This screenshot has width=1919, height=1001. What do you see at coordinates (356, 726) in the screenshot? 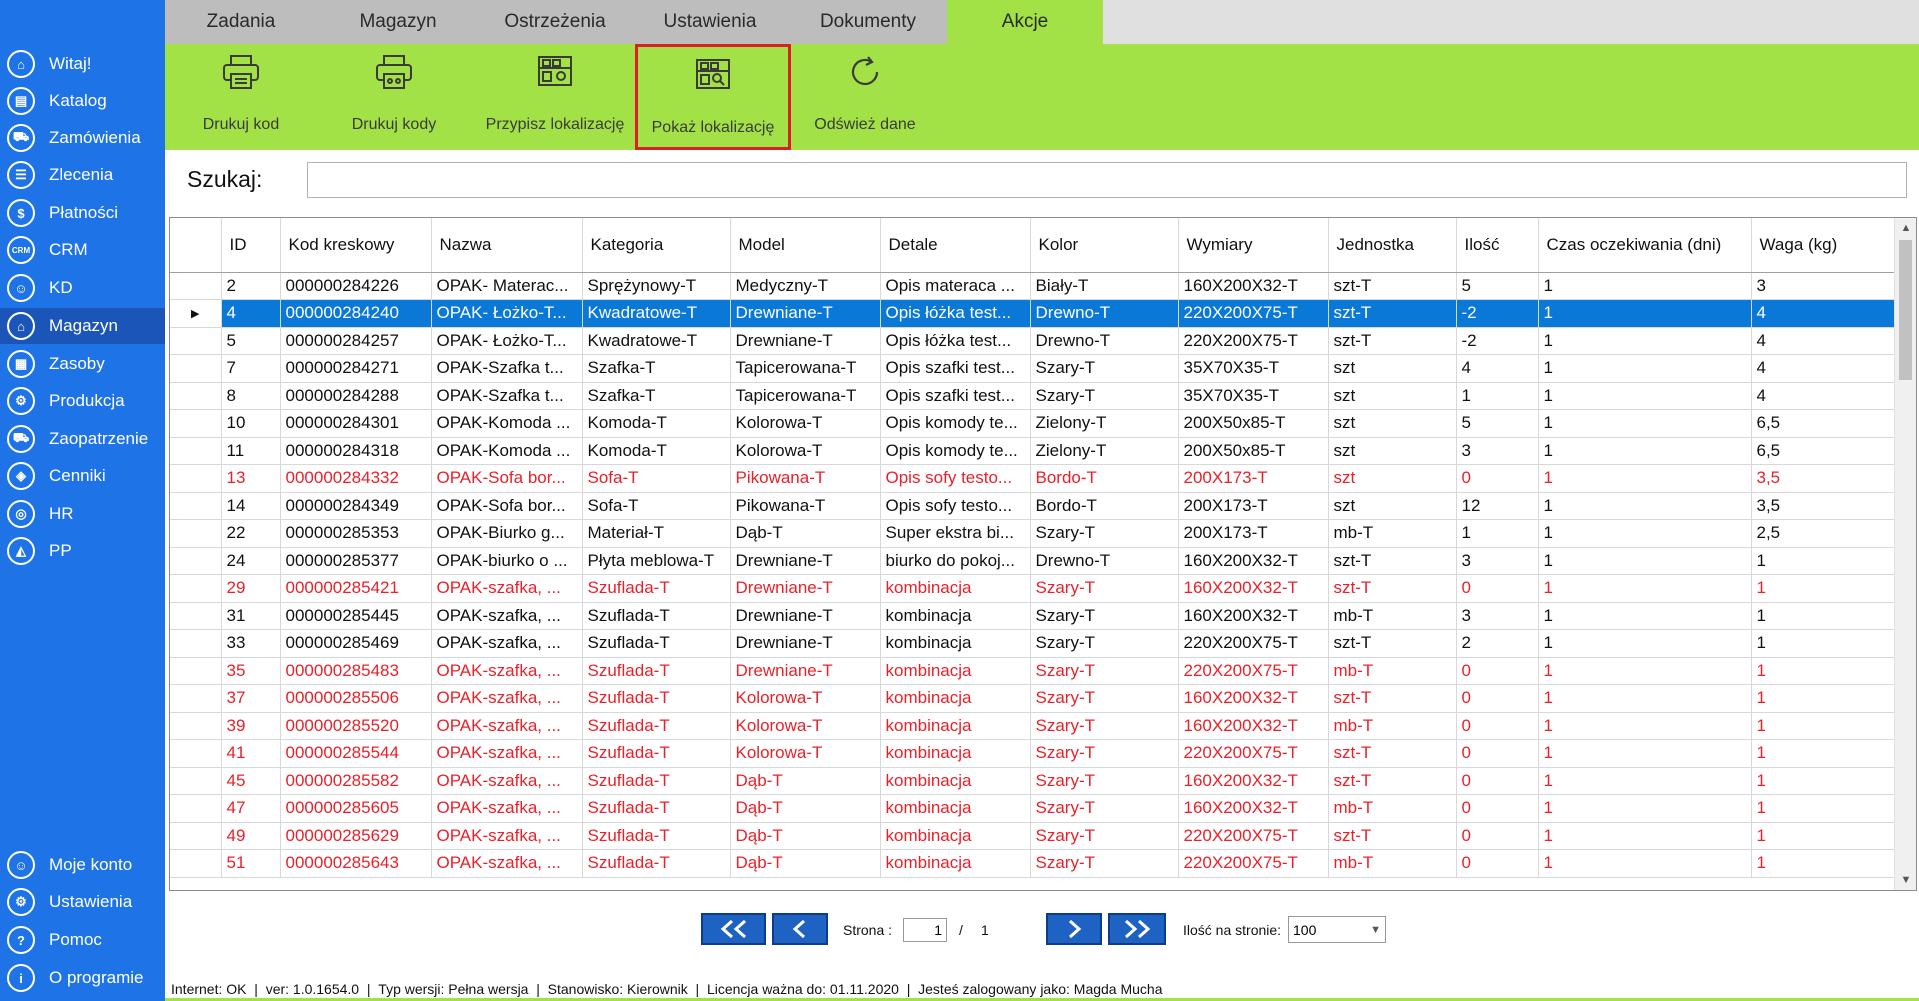
I see `table-cell: 000000285520` at bounding box center [356, 726].